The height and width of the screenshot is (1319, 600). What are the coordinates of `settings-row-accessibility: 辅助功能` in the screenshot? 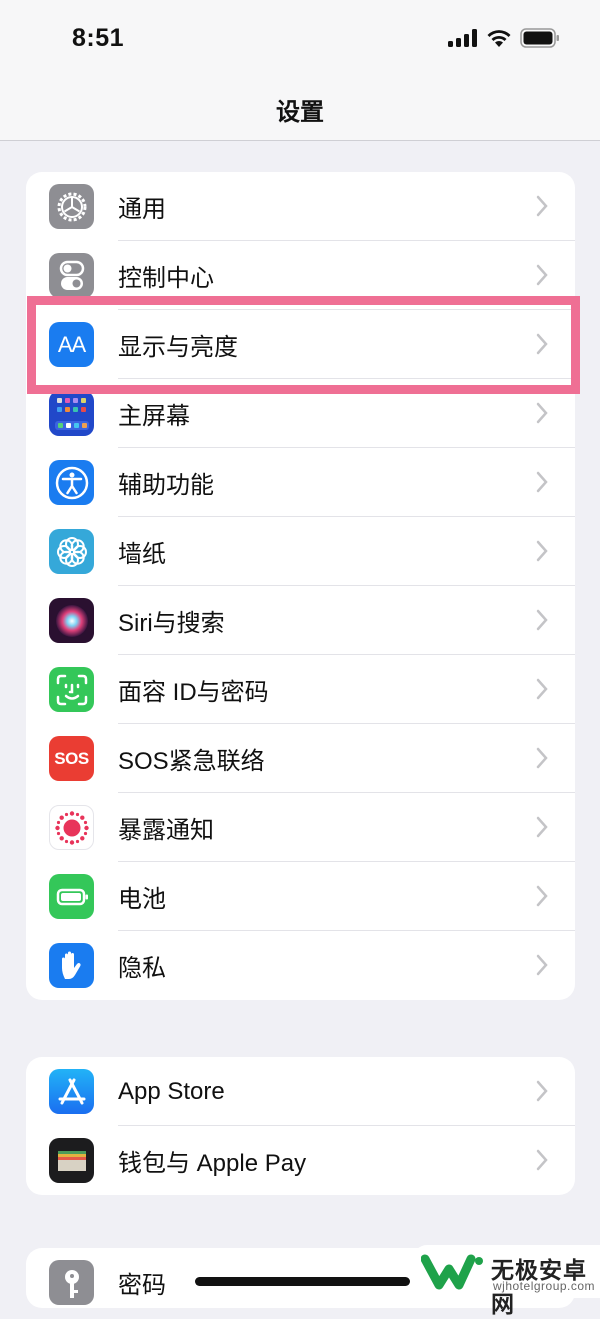 It's located at (300, 482).